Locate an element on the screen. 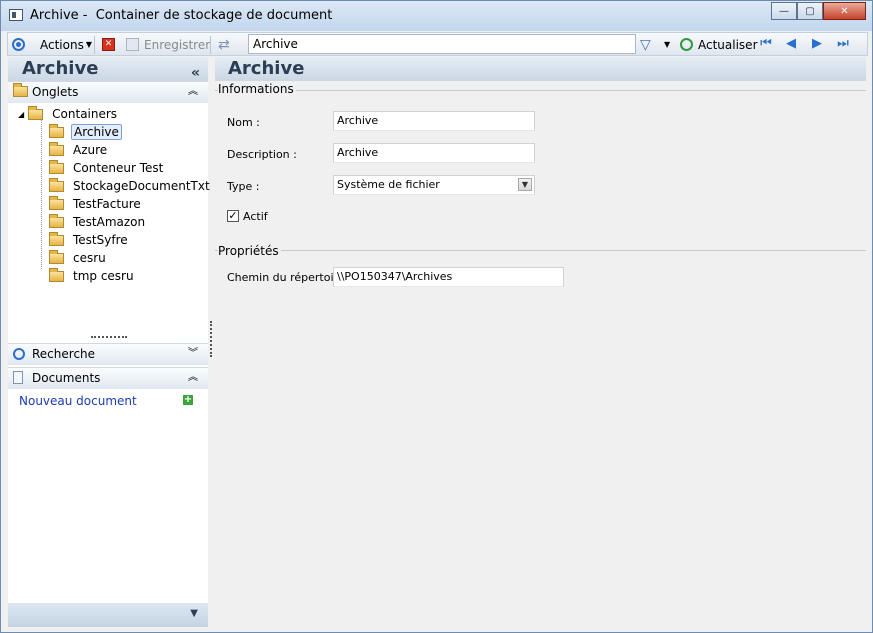  previous-record-icon: ◀ is located at coordinates (791, 44).